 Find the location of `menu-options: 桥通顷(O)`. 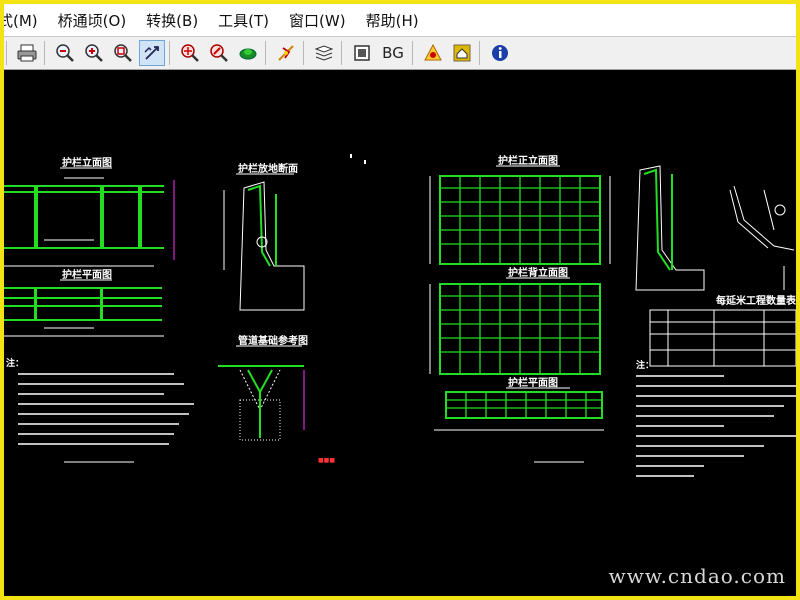

menu-options: 桥通顷(O) is located at coordinates (92, 20).